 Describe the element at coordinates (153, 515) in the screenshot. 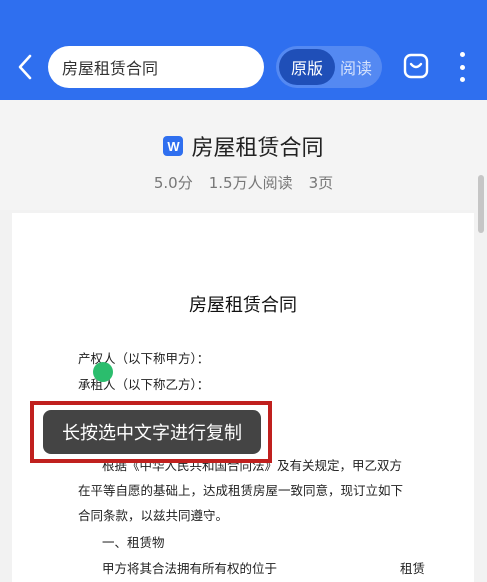

I see `paragraph-line: 合同条款，以兹共同遵守。` at that location.